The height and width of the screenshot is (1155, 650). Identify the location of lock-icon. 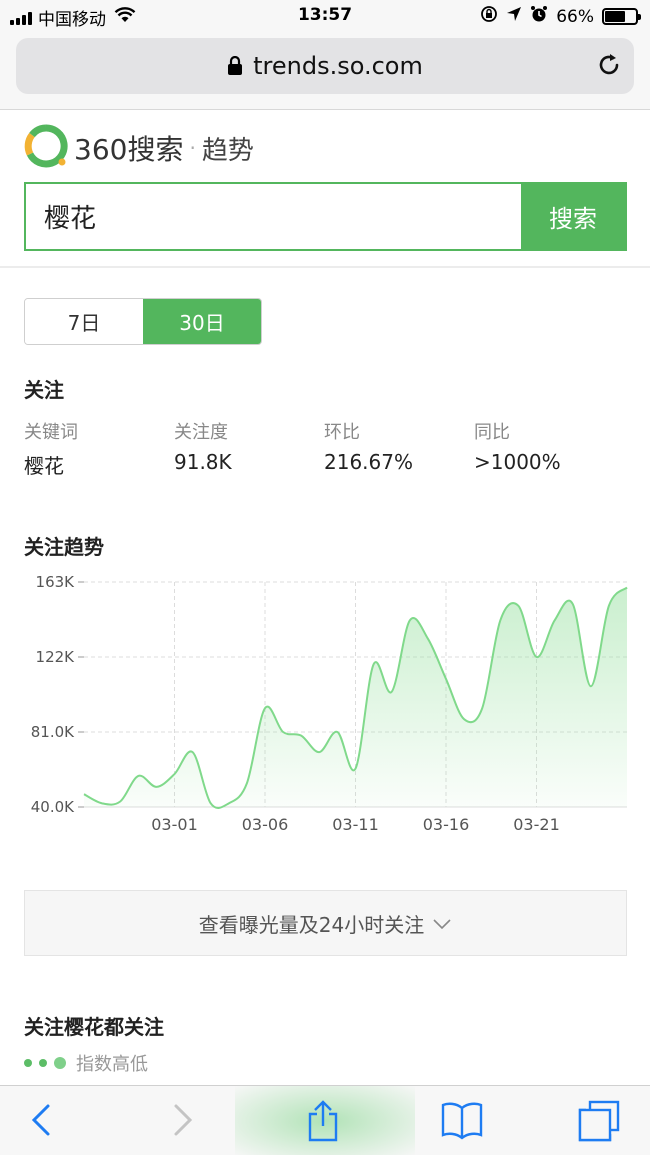
(235, 68).